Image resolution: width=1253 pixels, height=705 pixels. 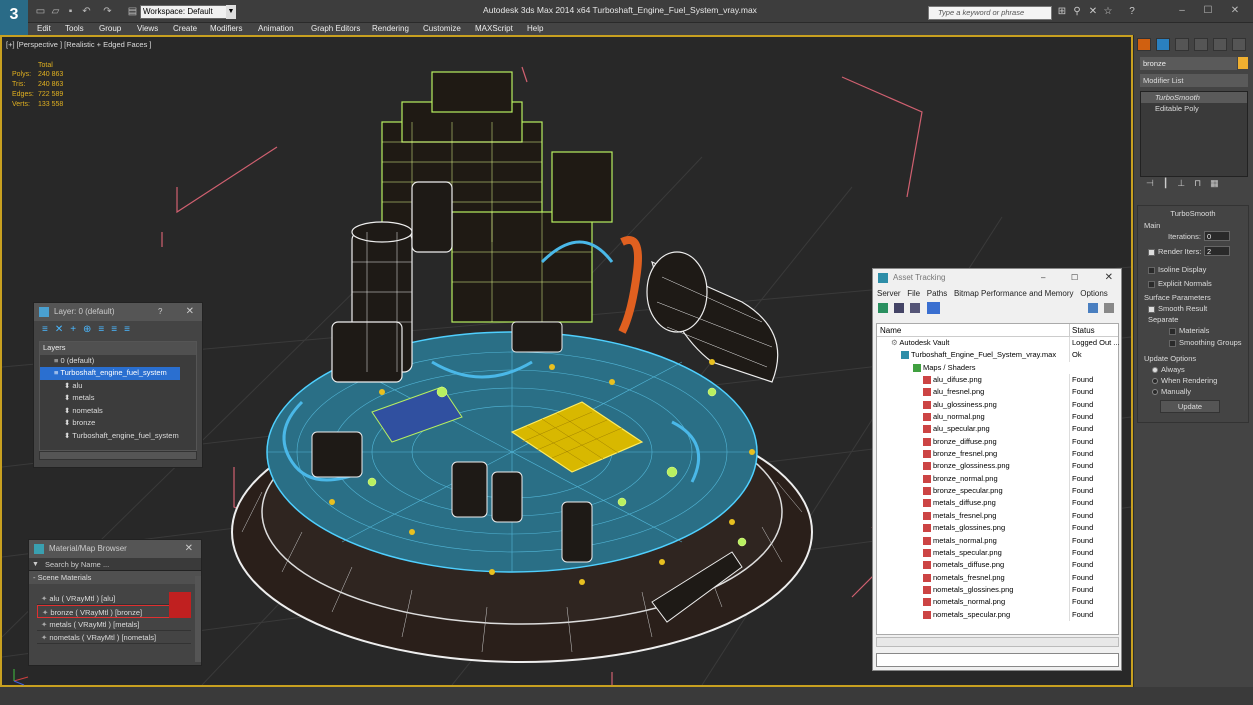 What do you see at coordinates (118, 312) in the screenshot?
I see `layer-panel-title-bar: Layer: 0 (default) ? ✕` at bounding box center [118, 312].